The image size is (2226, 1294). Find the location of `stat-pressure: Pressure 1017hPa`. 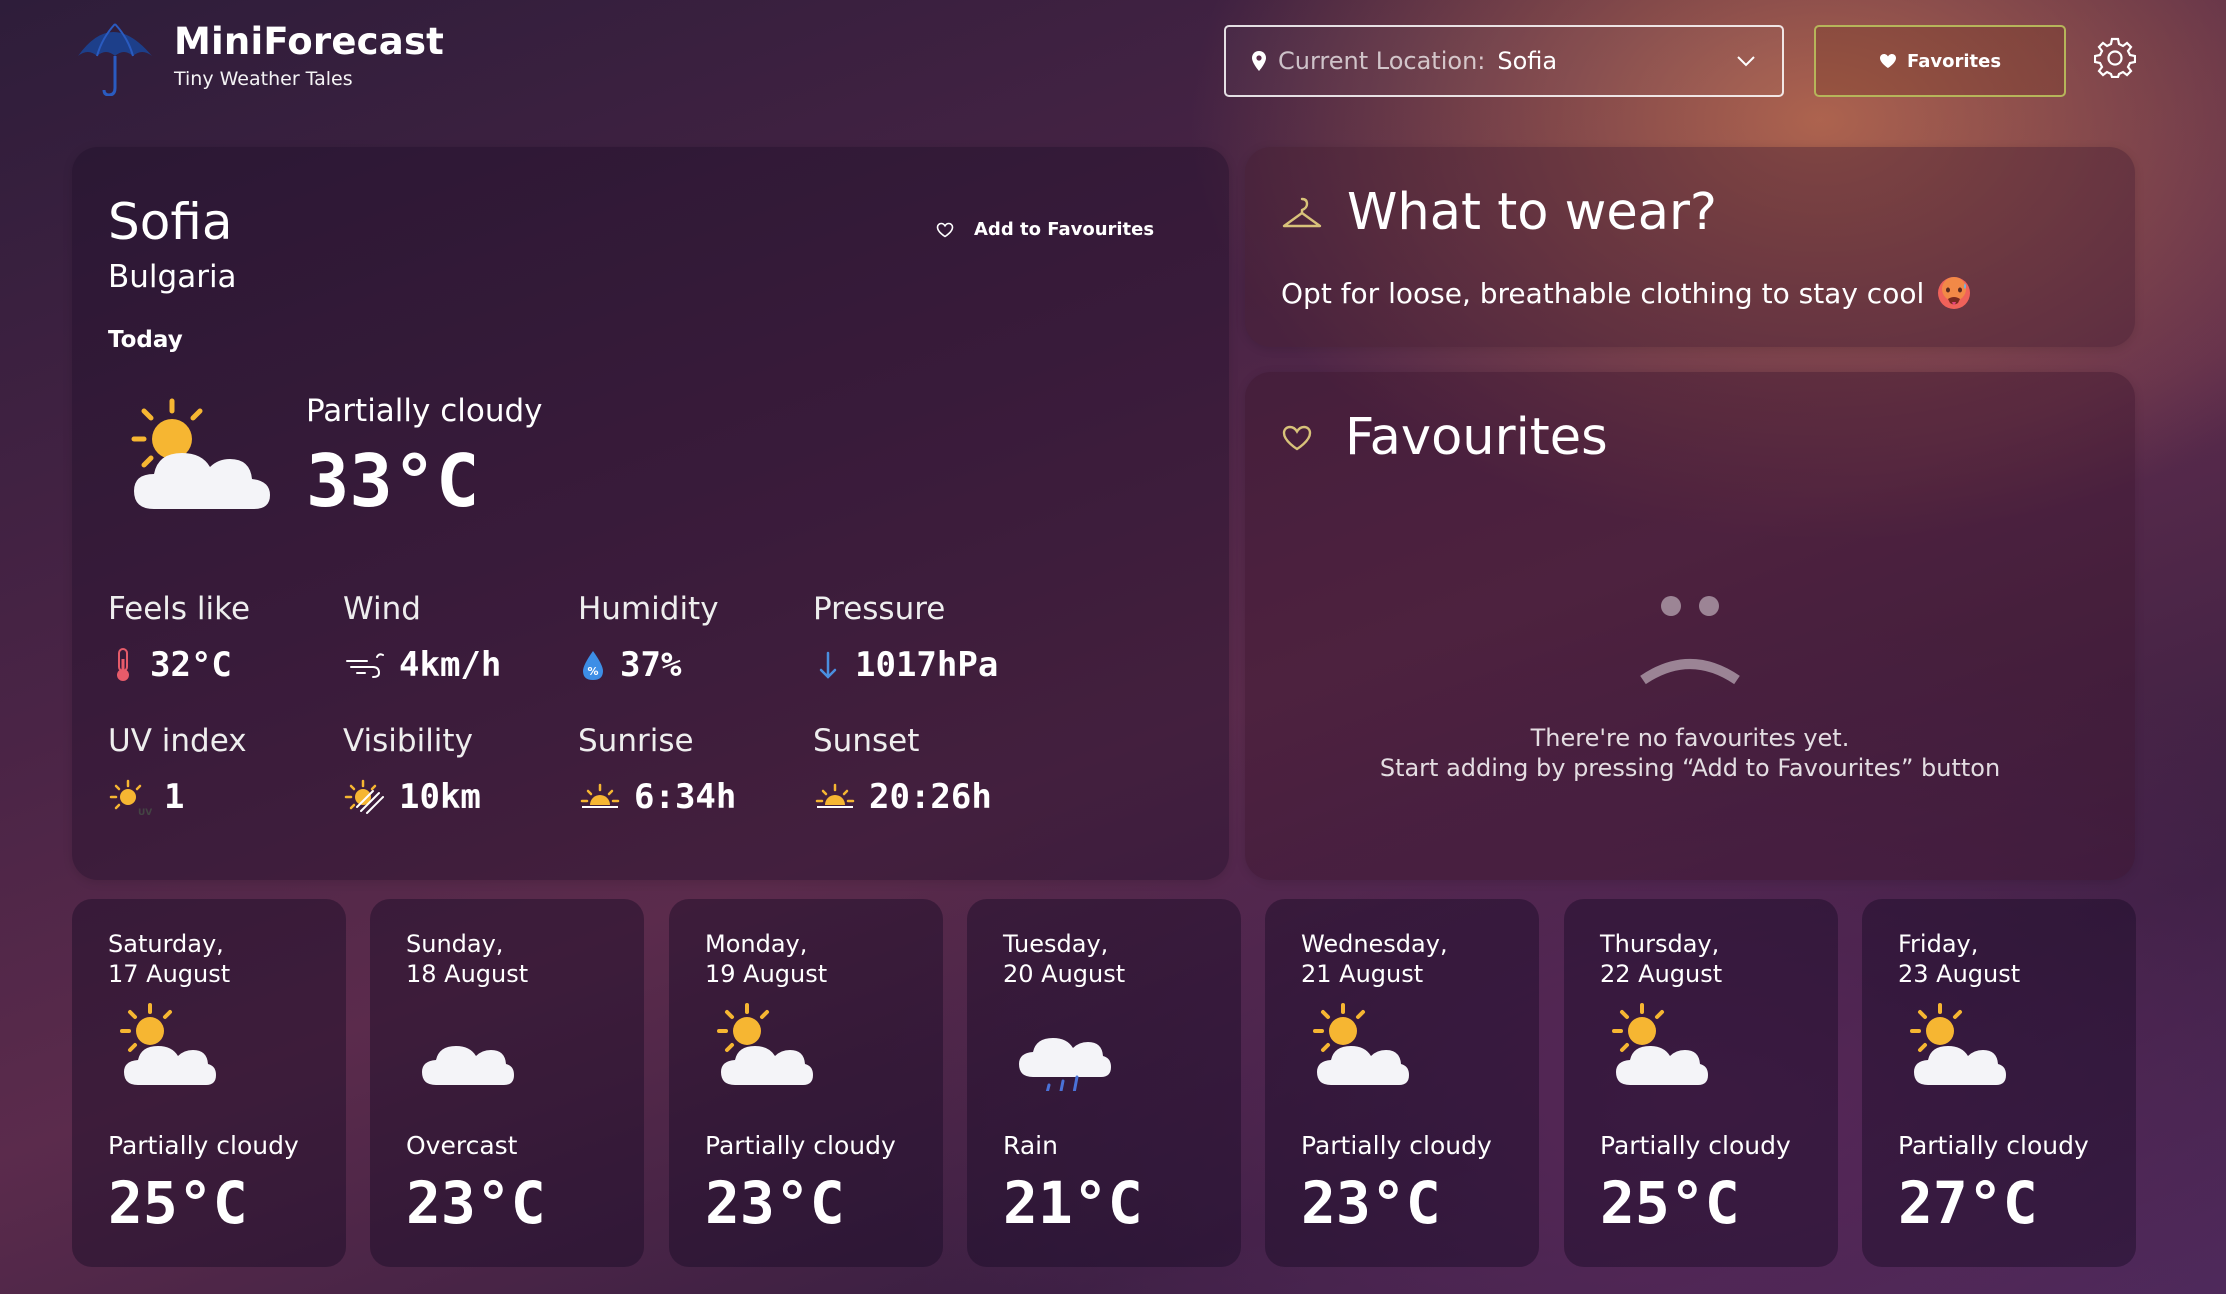

stat-pressure: Pressure 1017hPa is located at coordinates (928, 638).